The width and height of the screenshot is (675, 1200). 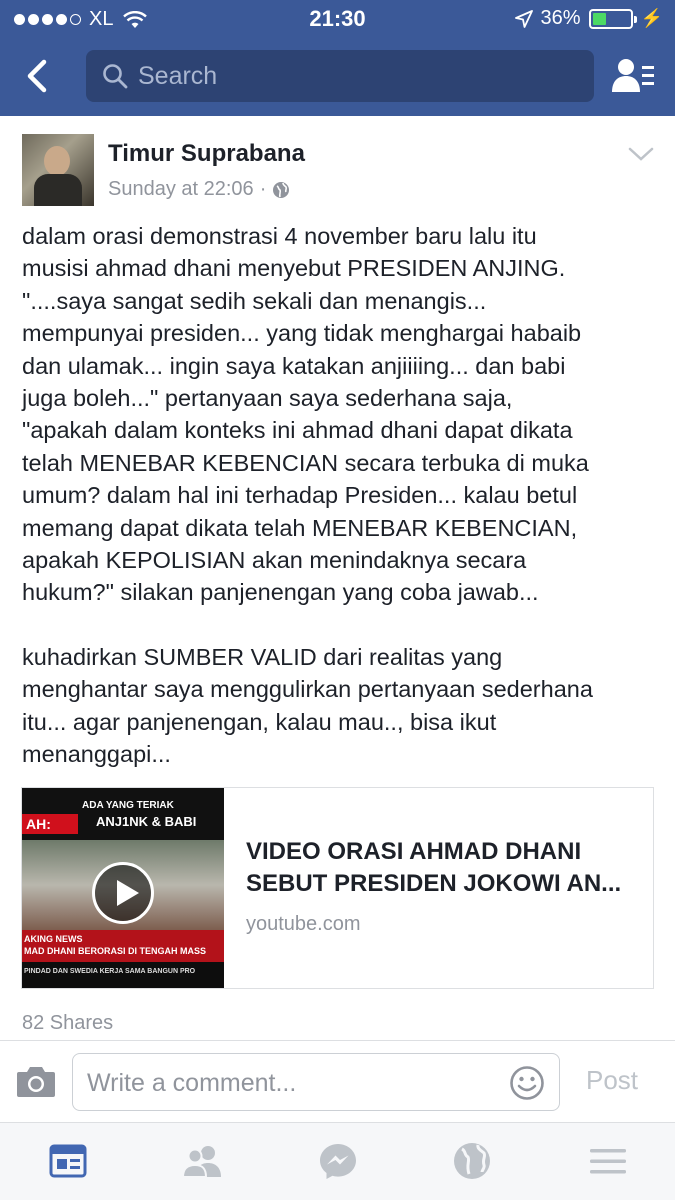 I want to click on comment-field, so click(x=316, y=1082).